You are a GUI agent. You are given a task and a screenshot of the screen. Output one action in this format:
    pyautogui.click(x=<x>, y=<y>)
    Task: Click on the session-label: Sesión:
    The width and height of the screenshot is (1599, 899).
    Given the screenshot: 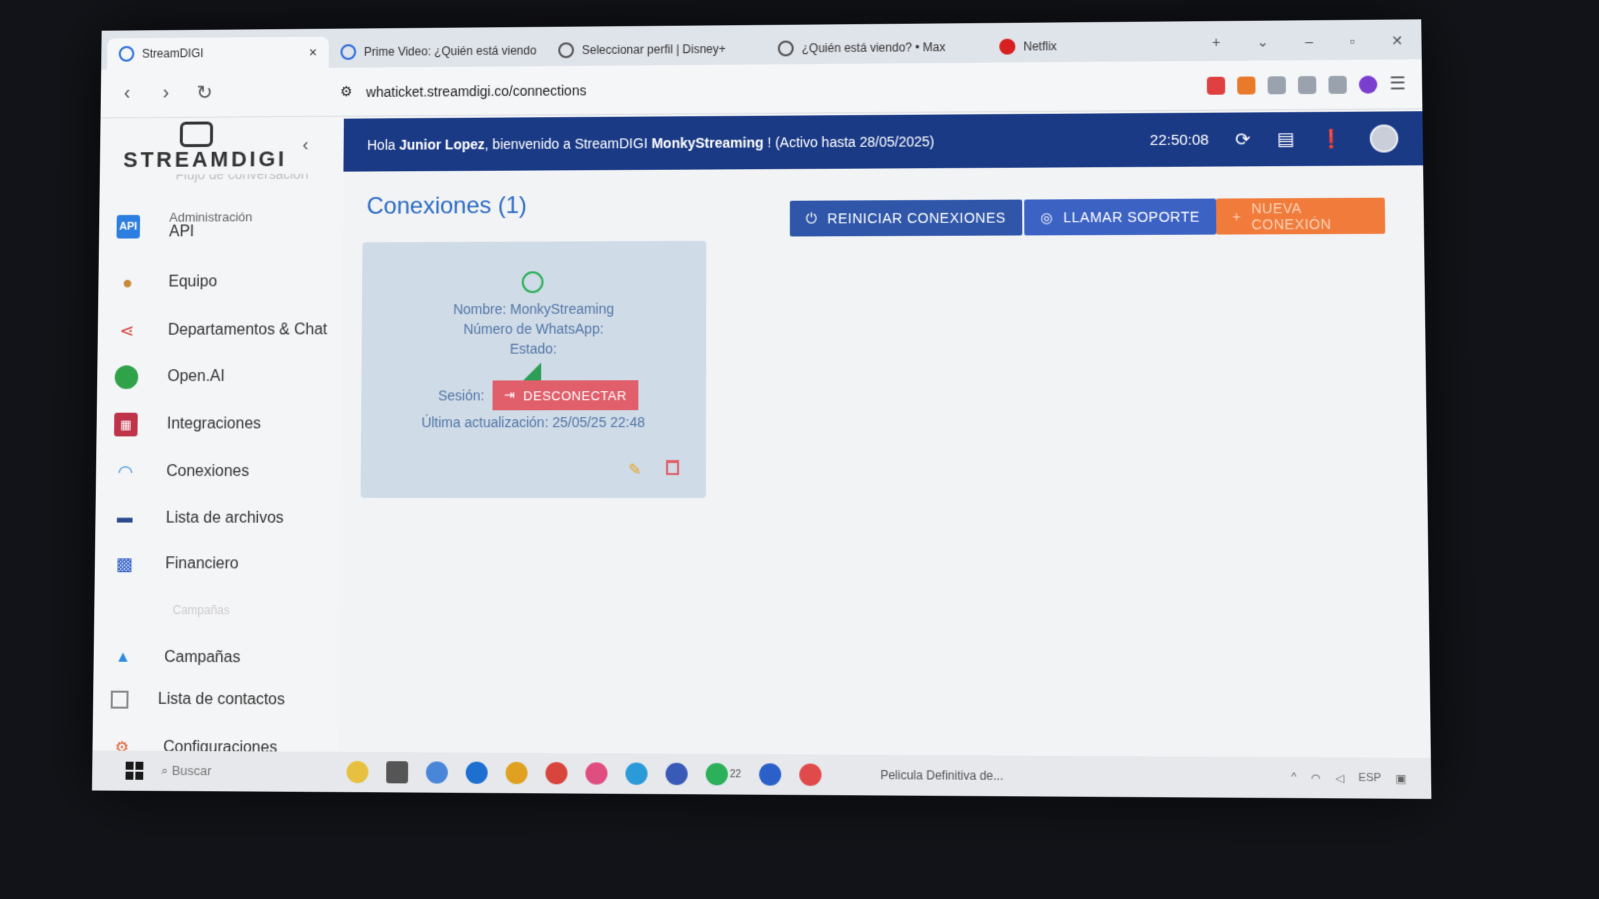 What is the action you would take?
    pyautogui.click(x=461, y=395)
    